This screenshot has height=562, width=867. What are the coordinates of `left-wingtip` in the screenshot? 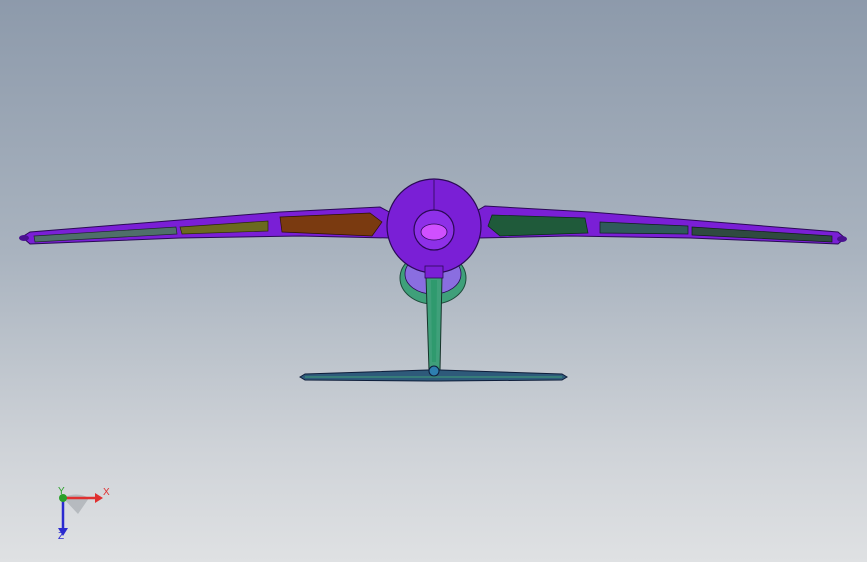 It's located at (24, 238).